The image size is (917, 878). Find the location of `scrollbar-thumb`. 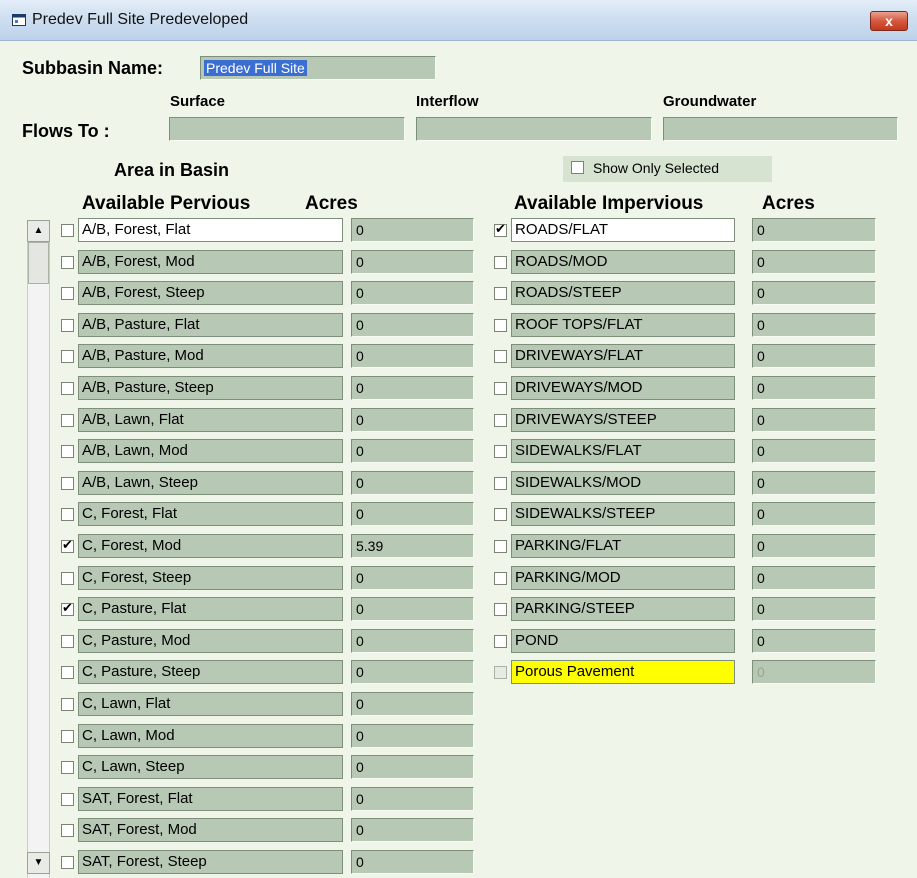

scrollbar-thumb is located at coordinates (38, 263).